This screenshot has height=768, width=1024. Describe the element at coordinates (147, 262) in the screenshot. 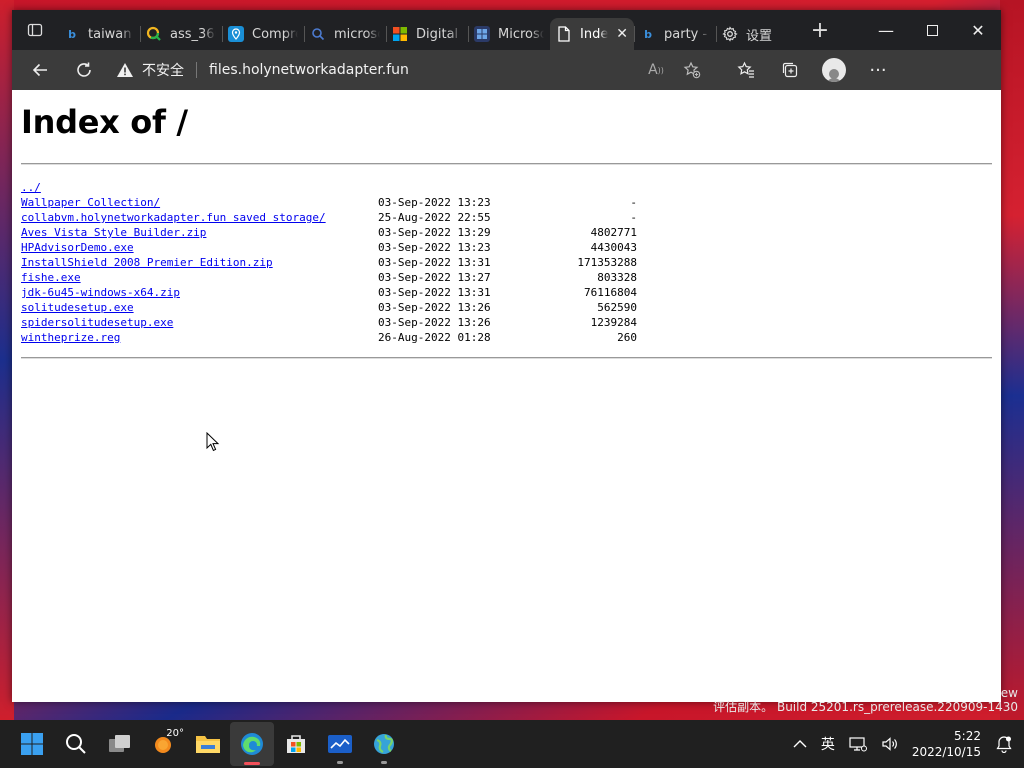

I see `file-link: InstallShield 2008 Premier Edition.zip` at that location.